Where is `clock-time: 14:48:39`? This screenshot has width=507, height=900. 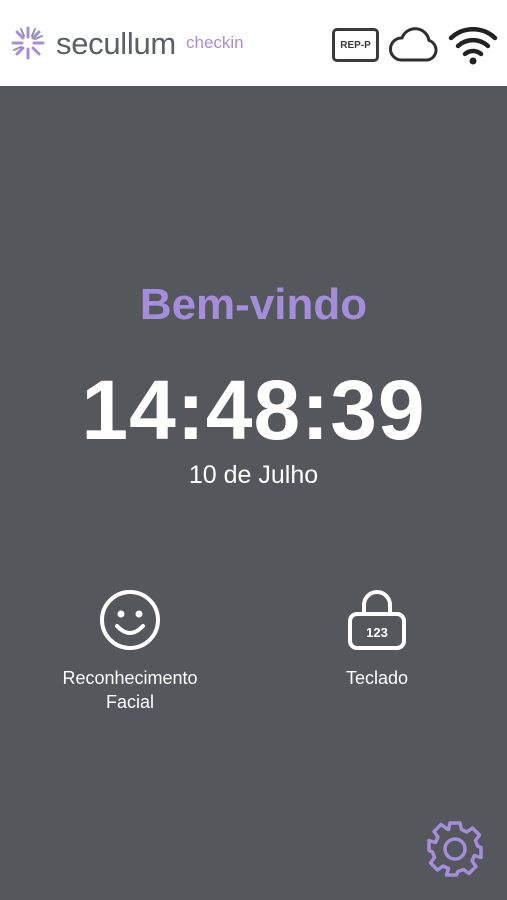
clock-time: 14:48:39 is located at coordinates (253, 410).